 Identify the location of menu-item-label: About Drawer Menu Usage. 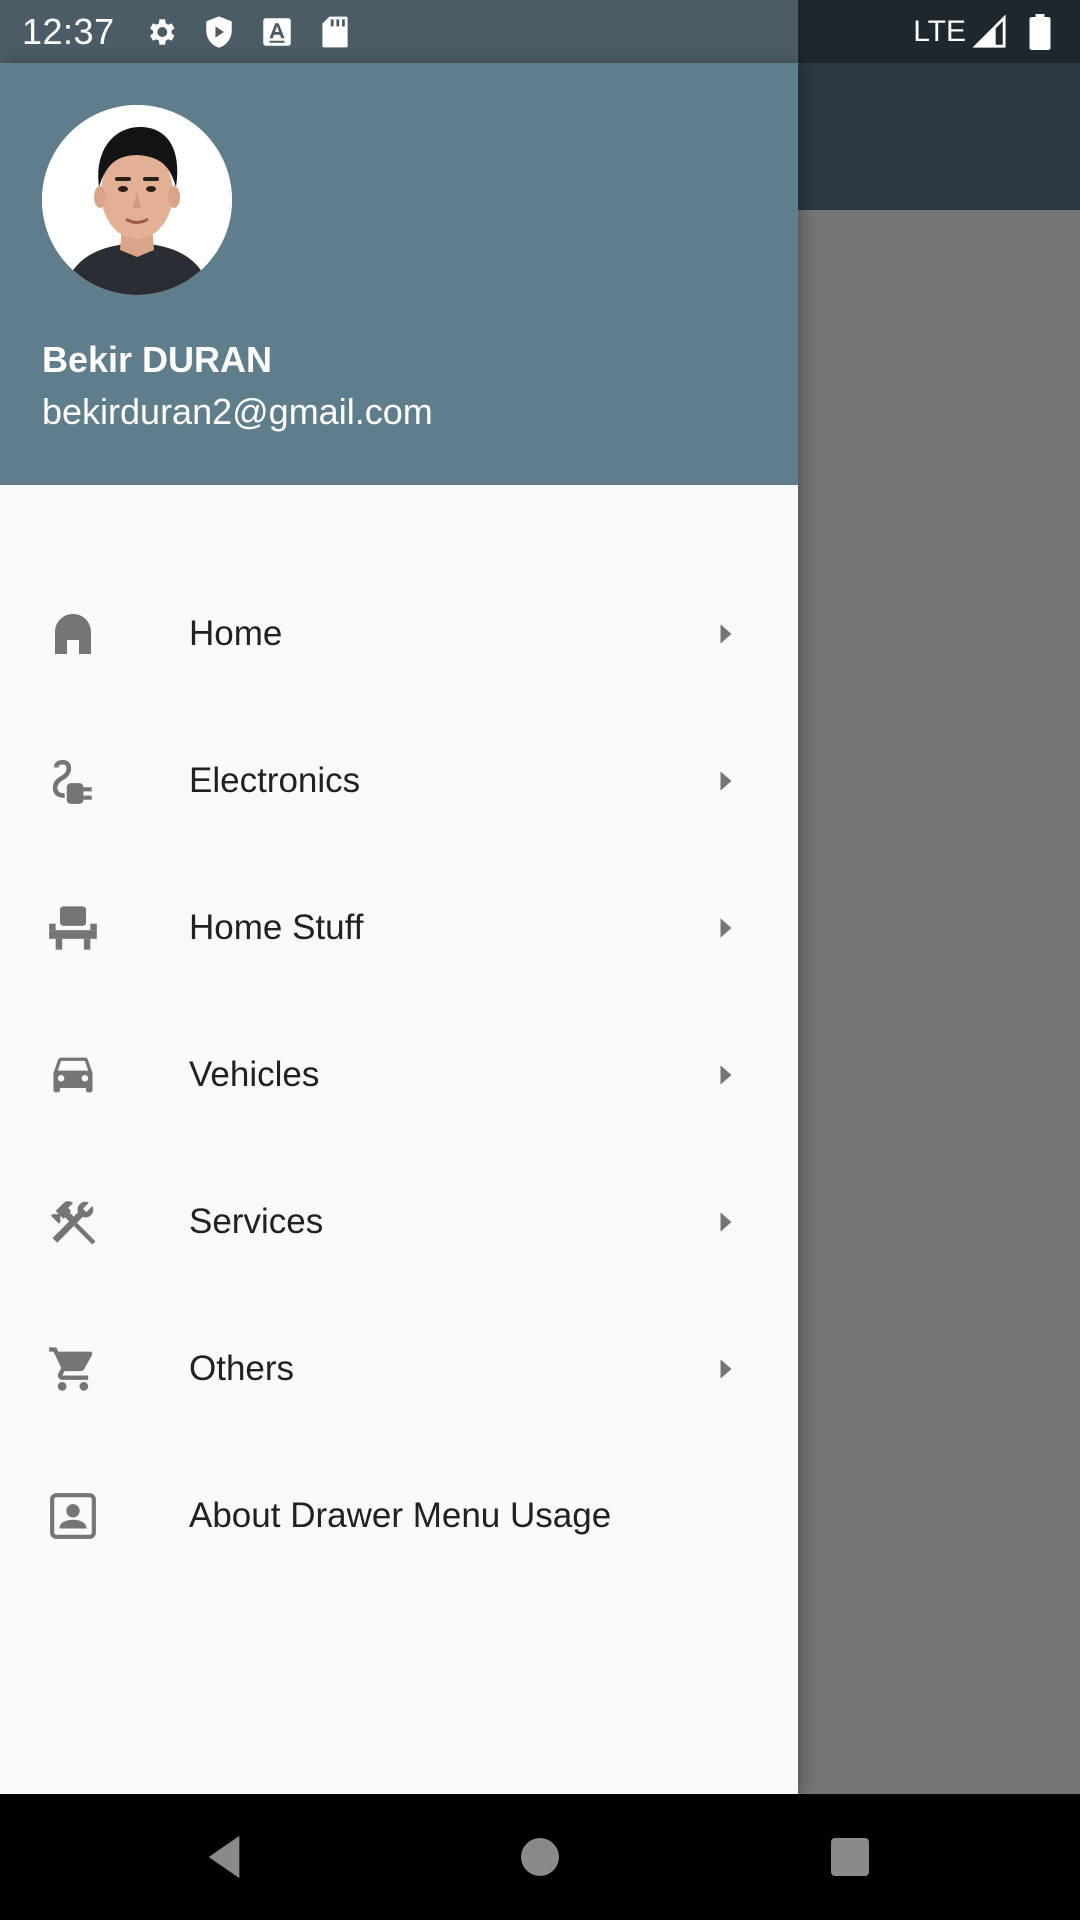
(400, 1515).